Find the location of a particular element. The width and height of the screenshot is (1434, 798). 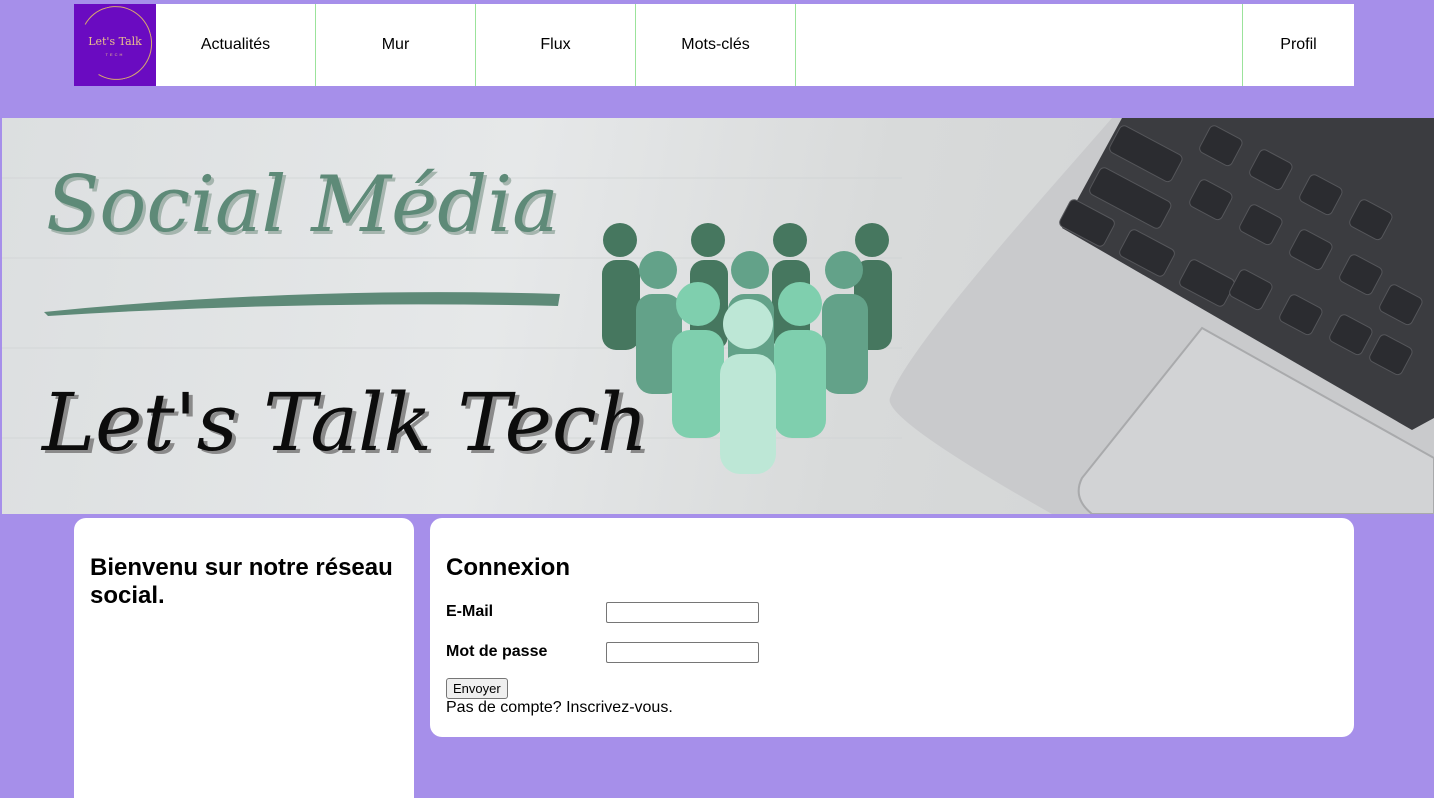

welcome-heading: Bienvenu sur notre réseau social. is located at coordinates (241, 581).